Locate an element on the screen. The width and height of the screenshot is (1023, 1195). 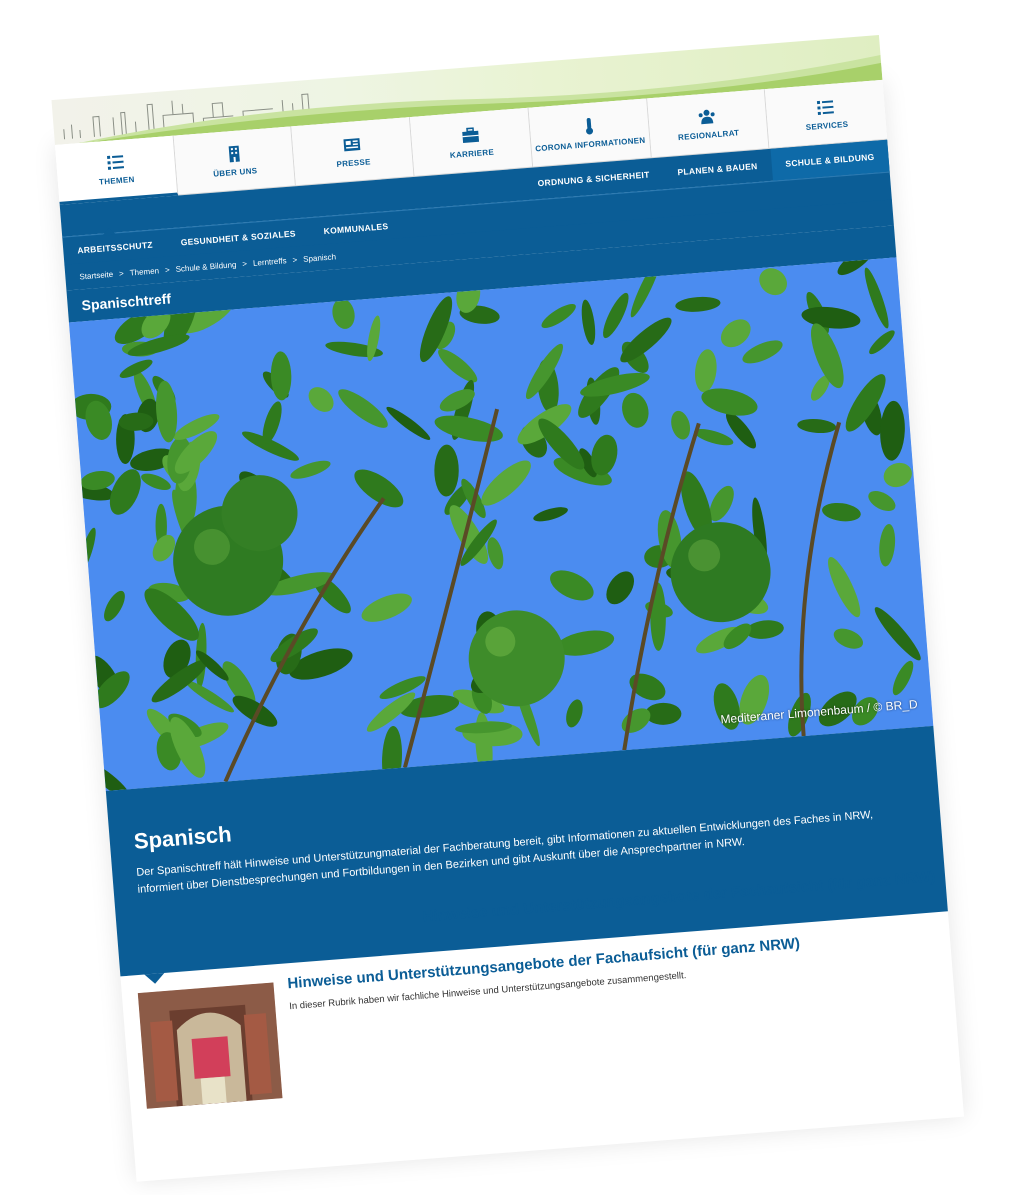
nav-label: KARRIERE is located at coordinates (472, 153).